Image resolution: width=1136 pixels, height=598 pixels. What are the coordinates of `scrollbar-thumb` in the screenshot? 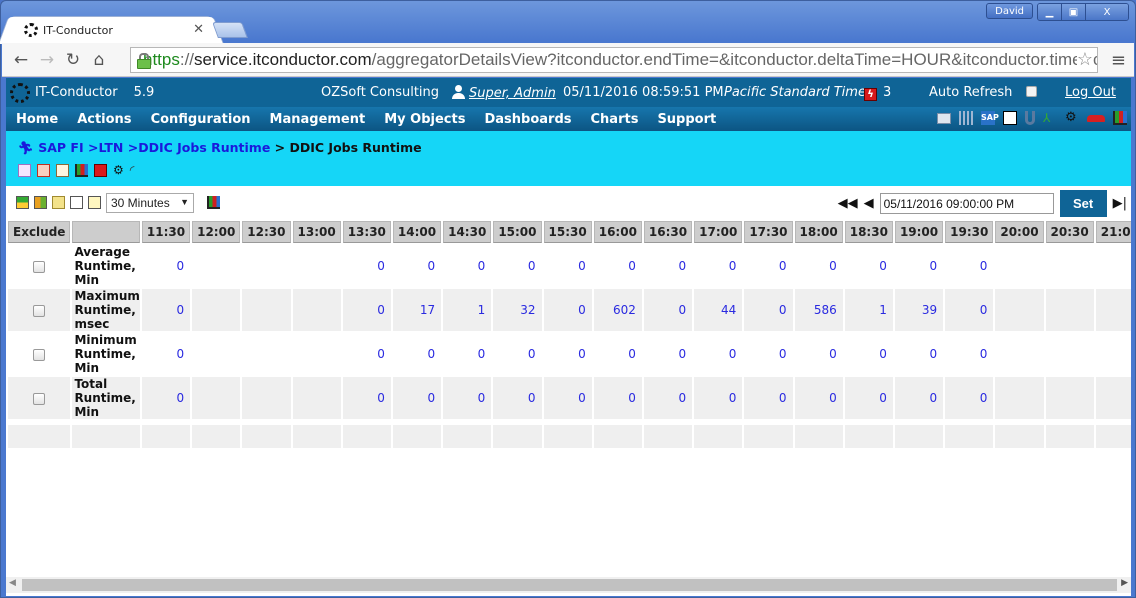 It's located at (569, 585).